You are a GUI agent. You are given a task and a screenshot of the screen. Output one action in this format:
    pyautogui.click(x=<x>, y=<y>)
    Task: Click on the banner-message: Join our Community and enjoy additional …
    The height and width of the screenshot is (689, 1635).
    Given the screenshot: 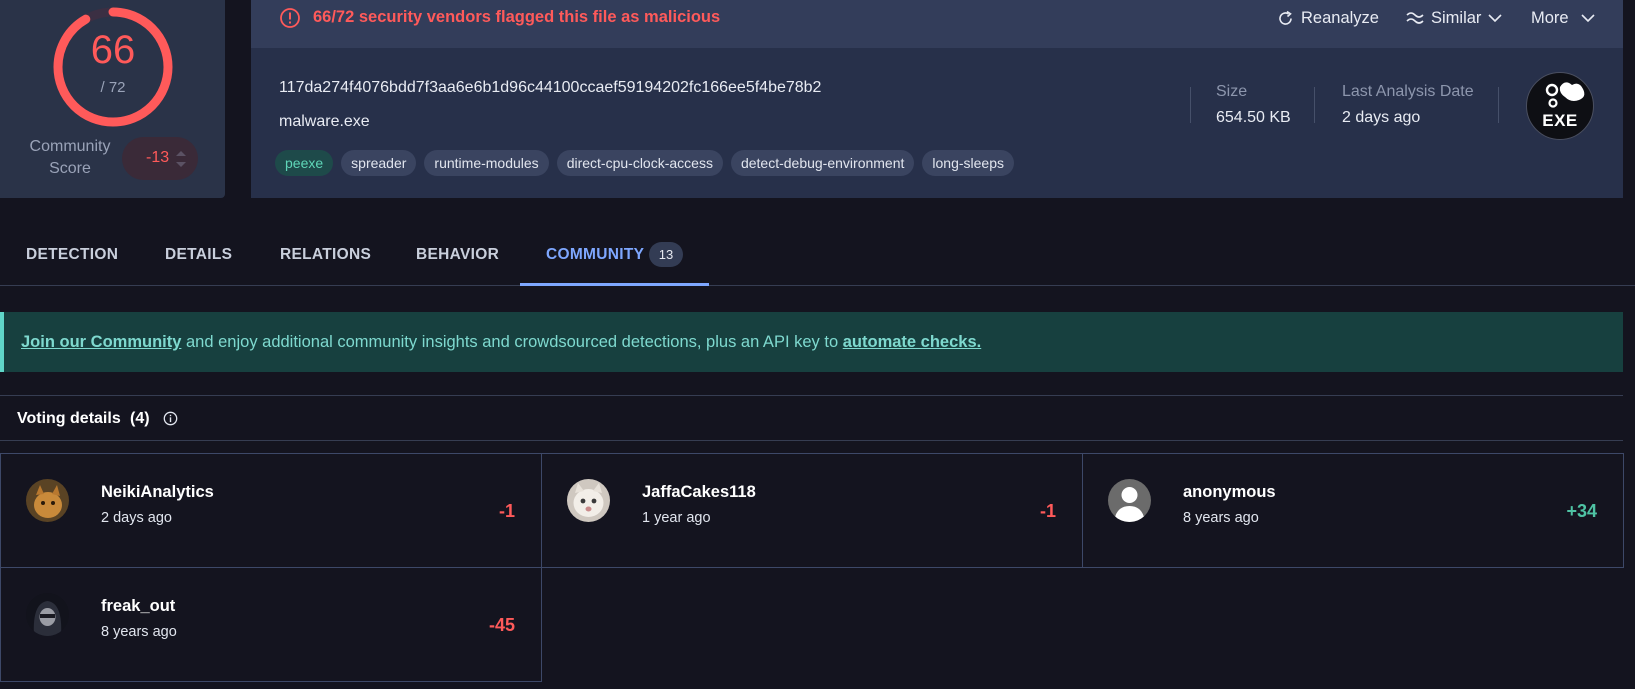 What is the action you would take?
    pyautogui.click(x=501, y=342)
    